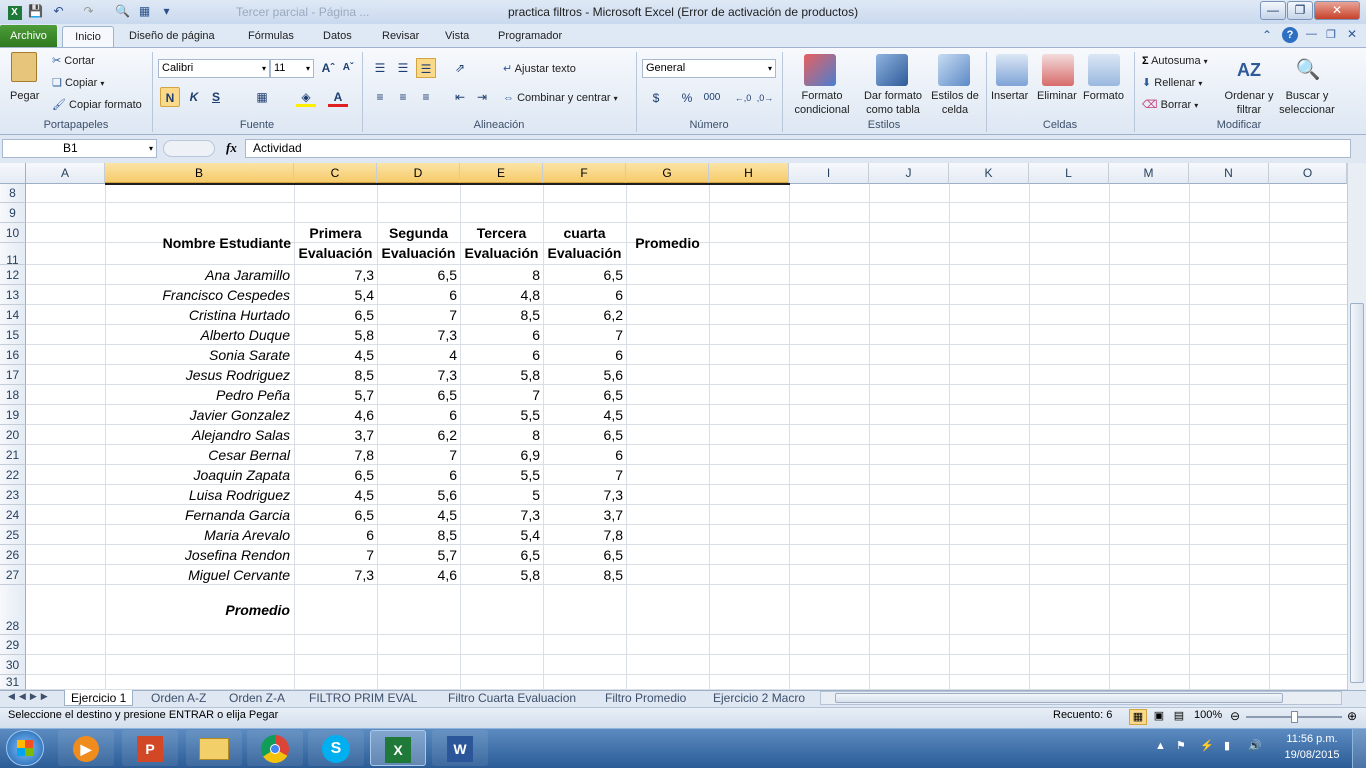  Describe the element at coordinates (1081, 698) in the screenshot. I see `horizontal-scrollbar` at that location.